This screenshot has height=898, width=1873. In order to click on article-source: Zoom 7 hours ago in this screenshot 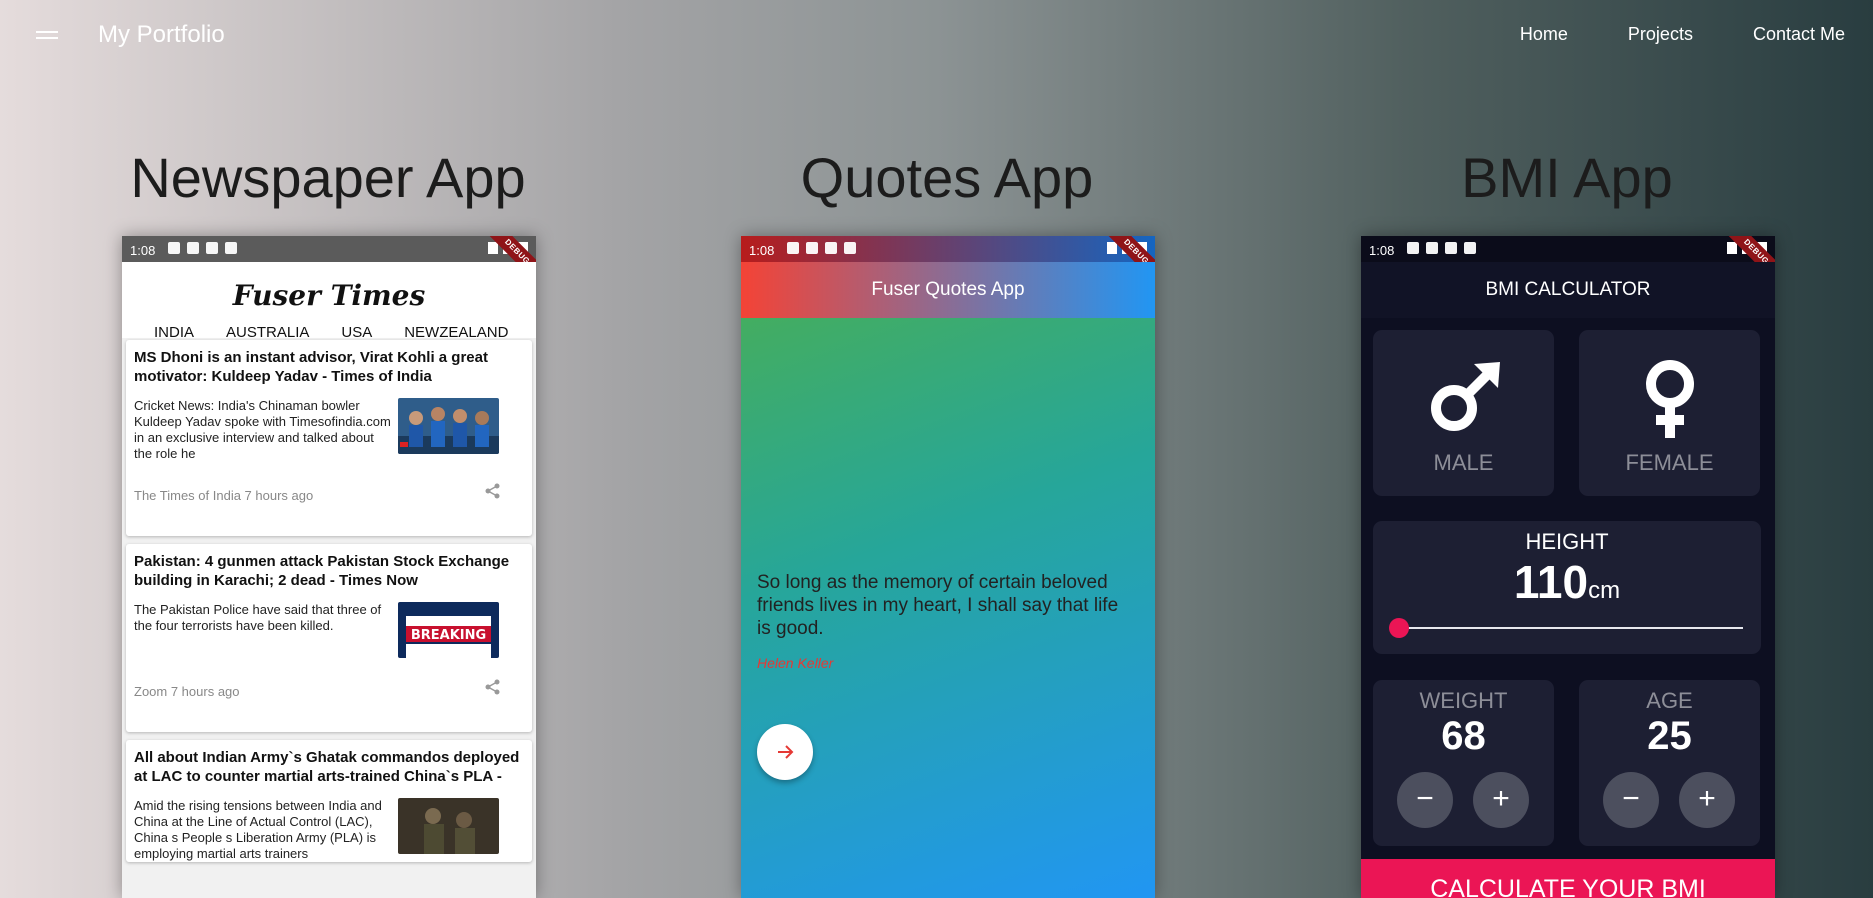, I will do `click(187, 691)`.